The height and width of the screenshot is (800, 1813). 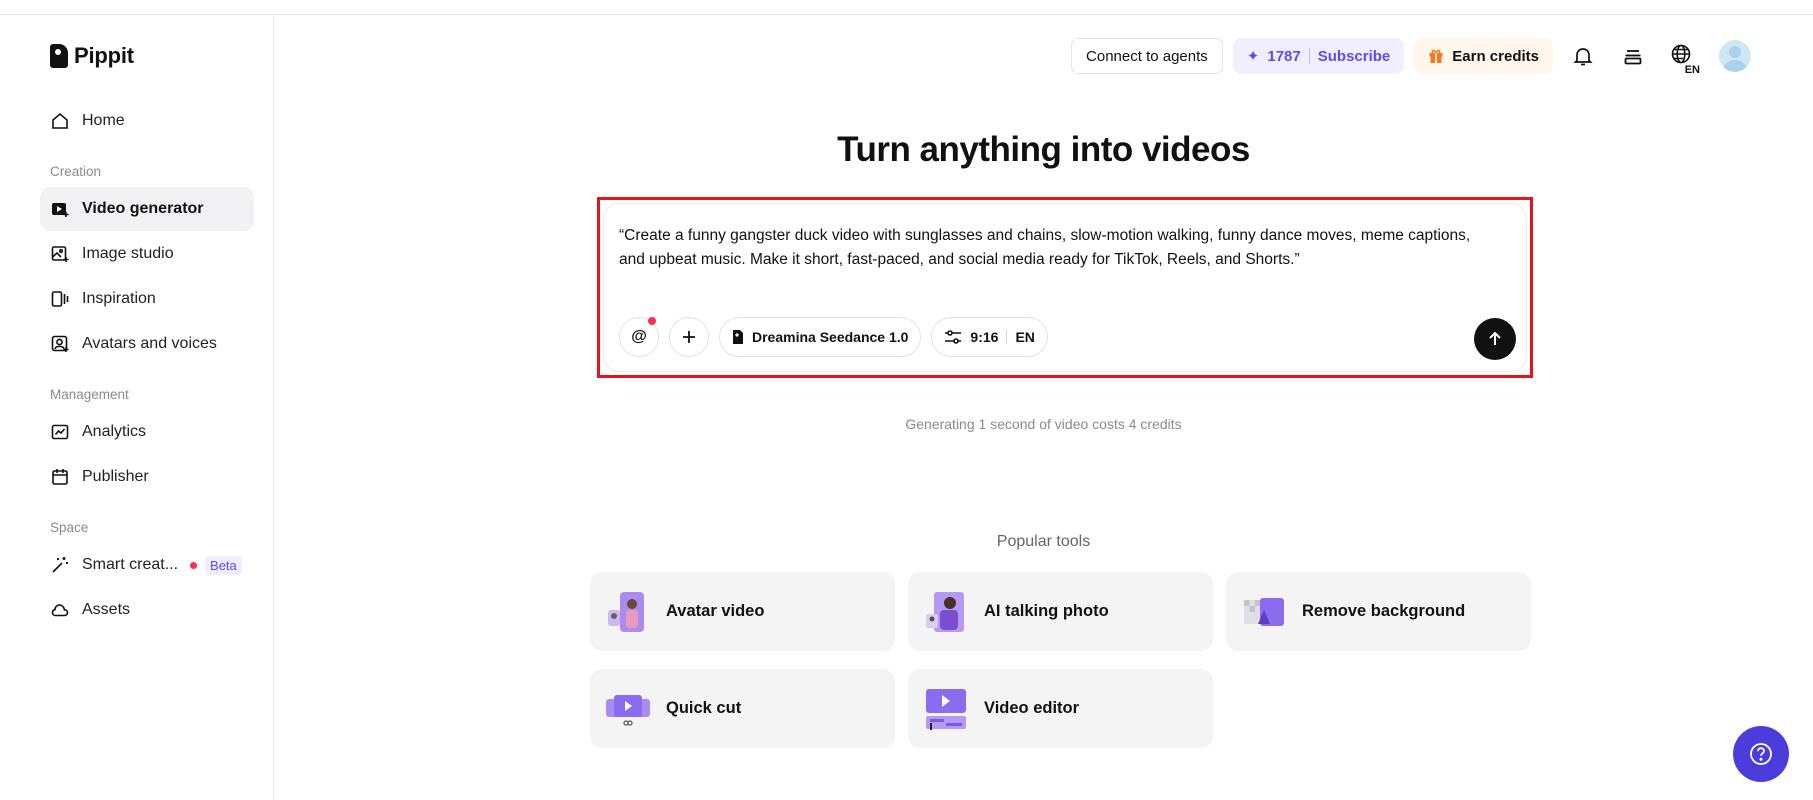 I want to click on sidebar-item-label: Publisher, so click(x=115, y=476).